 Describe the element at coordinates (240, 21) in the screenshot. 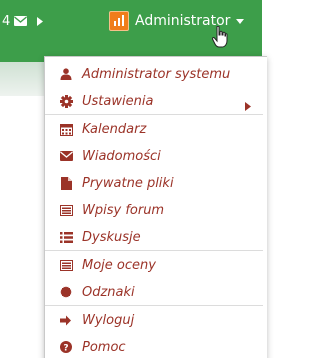

I see `caret-down-icon` at that location.